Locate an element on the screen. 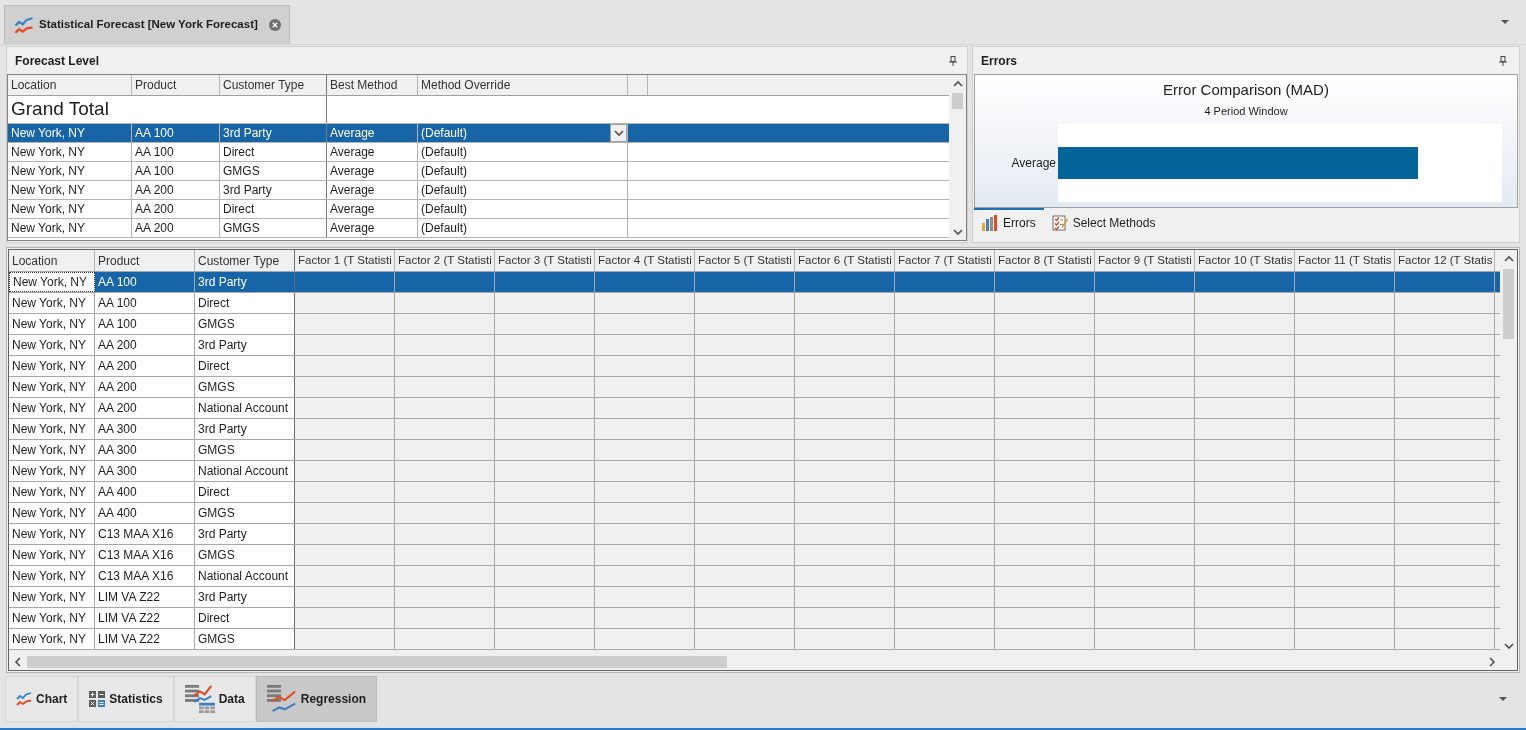  grid-row: New York, NY LIM VA Z22 3rd Party is located at coordinates (754, 597).